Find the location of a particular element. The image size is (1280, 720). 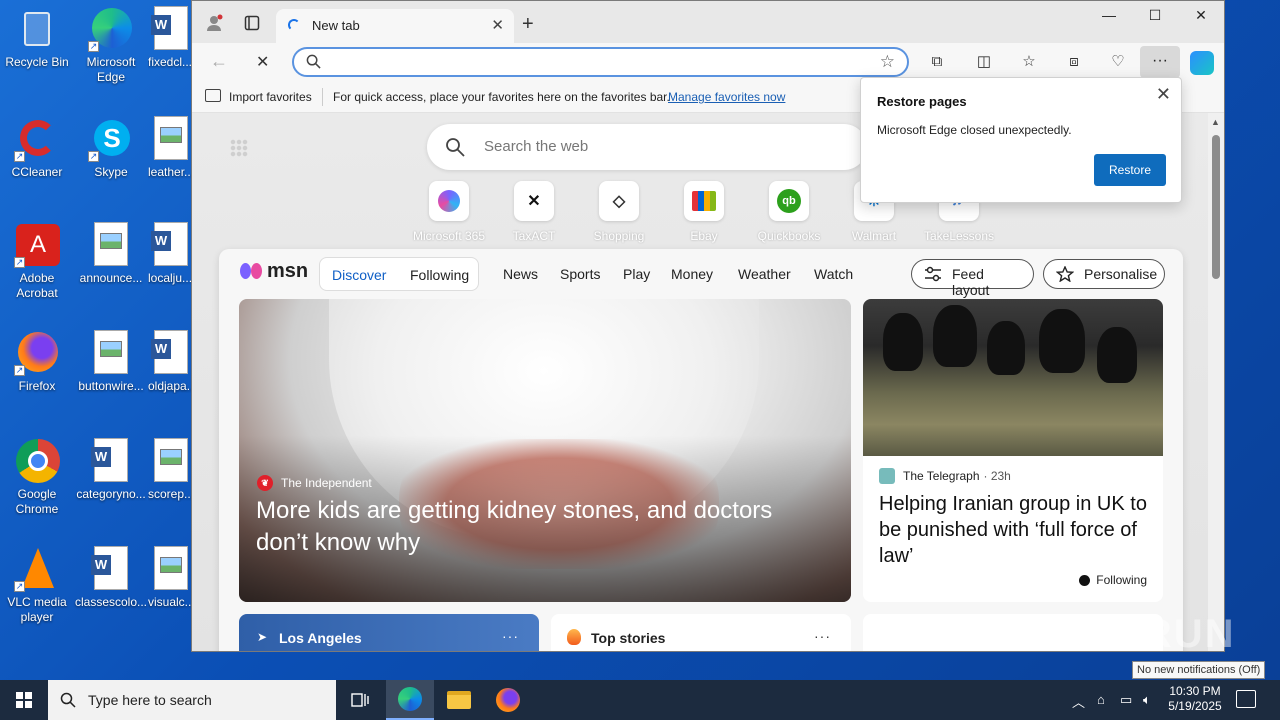

loading-spinner-icon is located at coordinates (294, 25).